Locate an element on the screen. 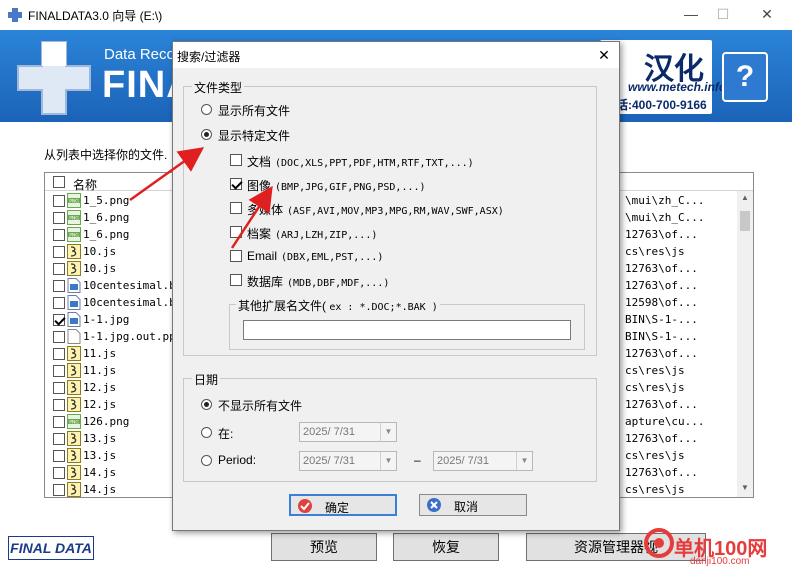 The height and width of the screenshot is (572, 792). period-radio is located at coordinates (206, 460).